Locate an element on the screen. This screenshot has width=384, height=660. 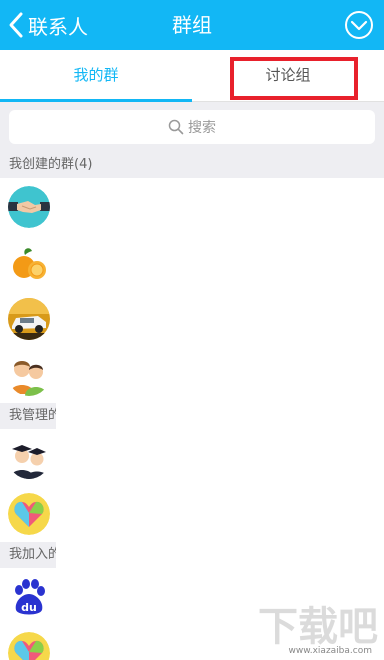
oranges-avatar is located at coordinates (29, 263).